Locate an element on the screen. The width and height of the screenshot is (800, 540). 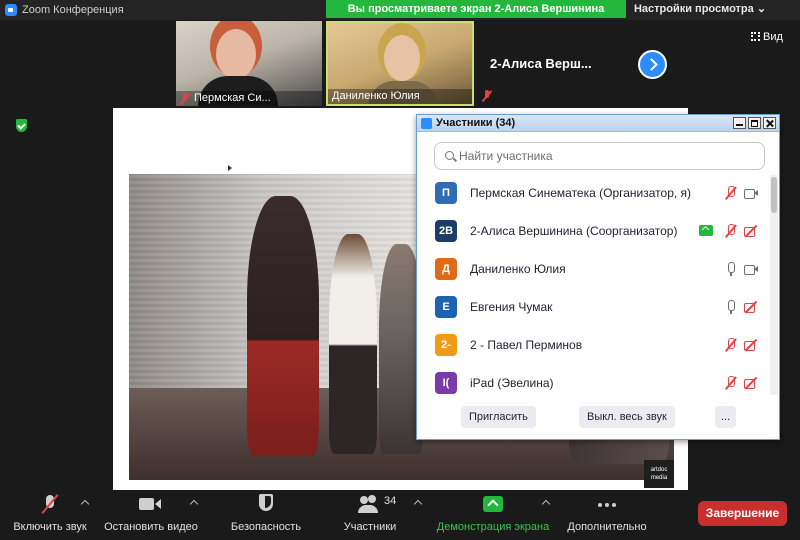
view-button: Вид is located at coordinates (767, 37).